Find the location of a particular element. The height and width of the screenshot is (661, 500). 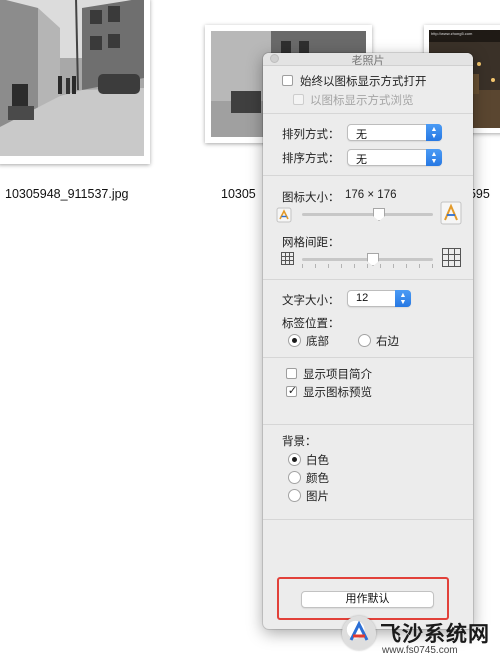

background-color-radio is located at coordinates (294, 477).